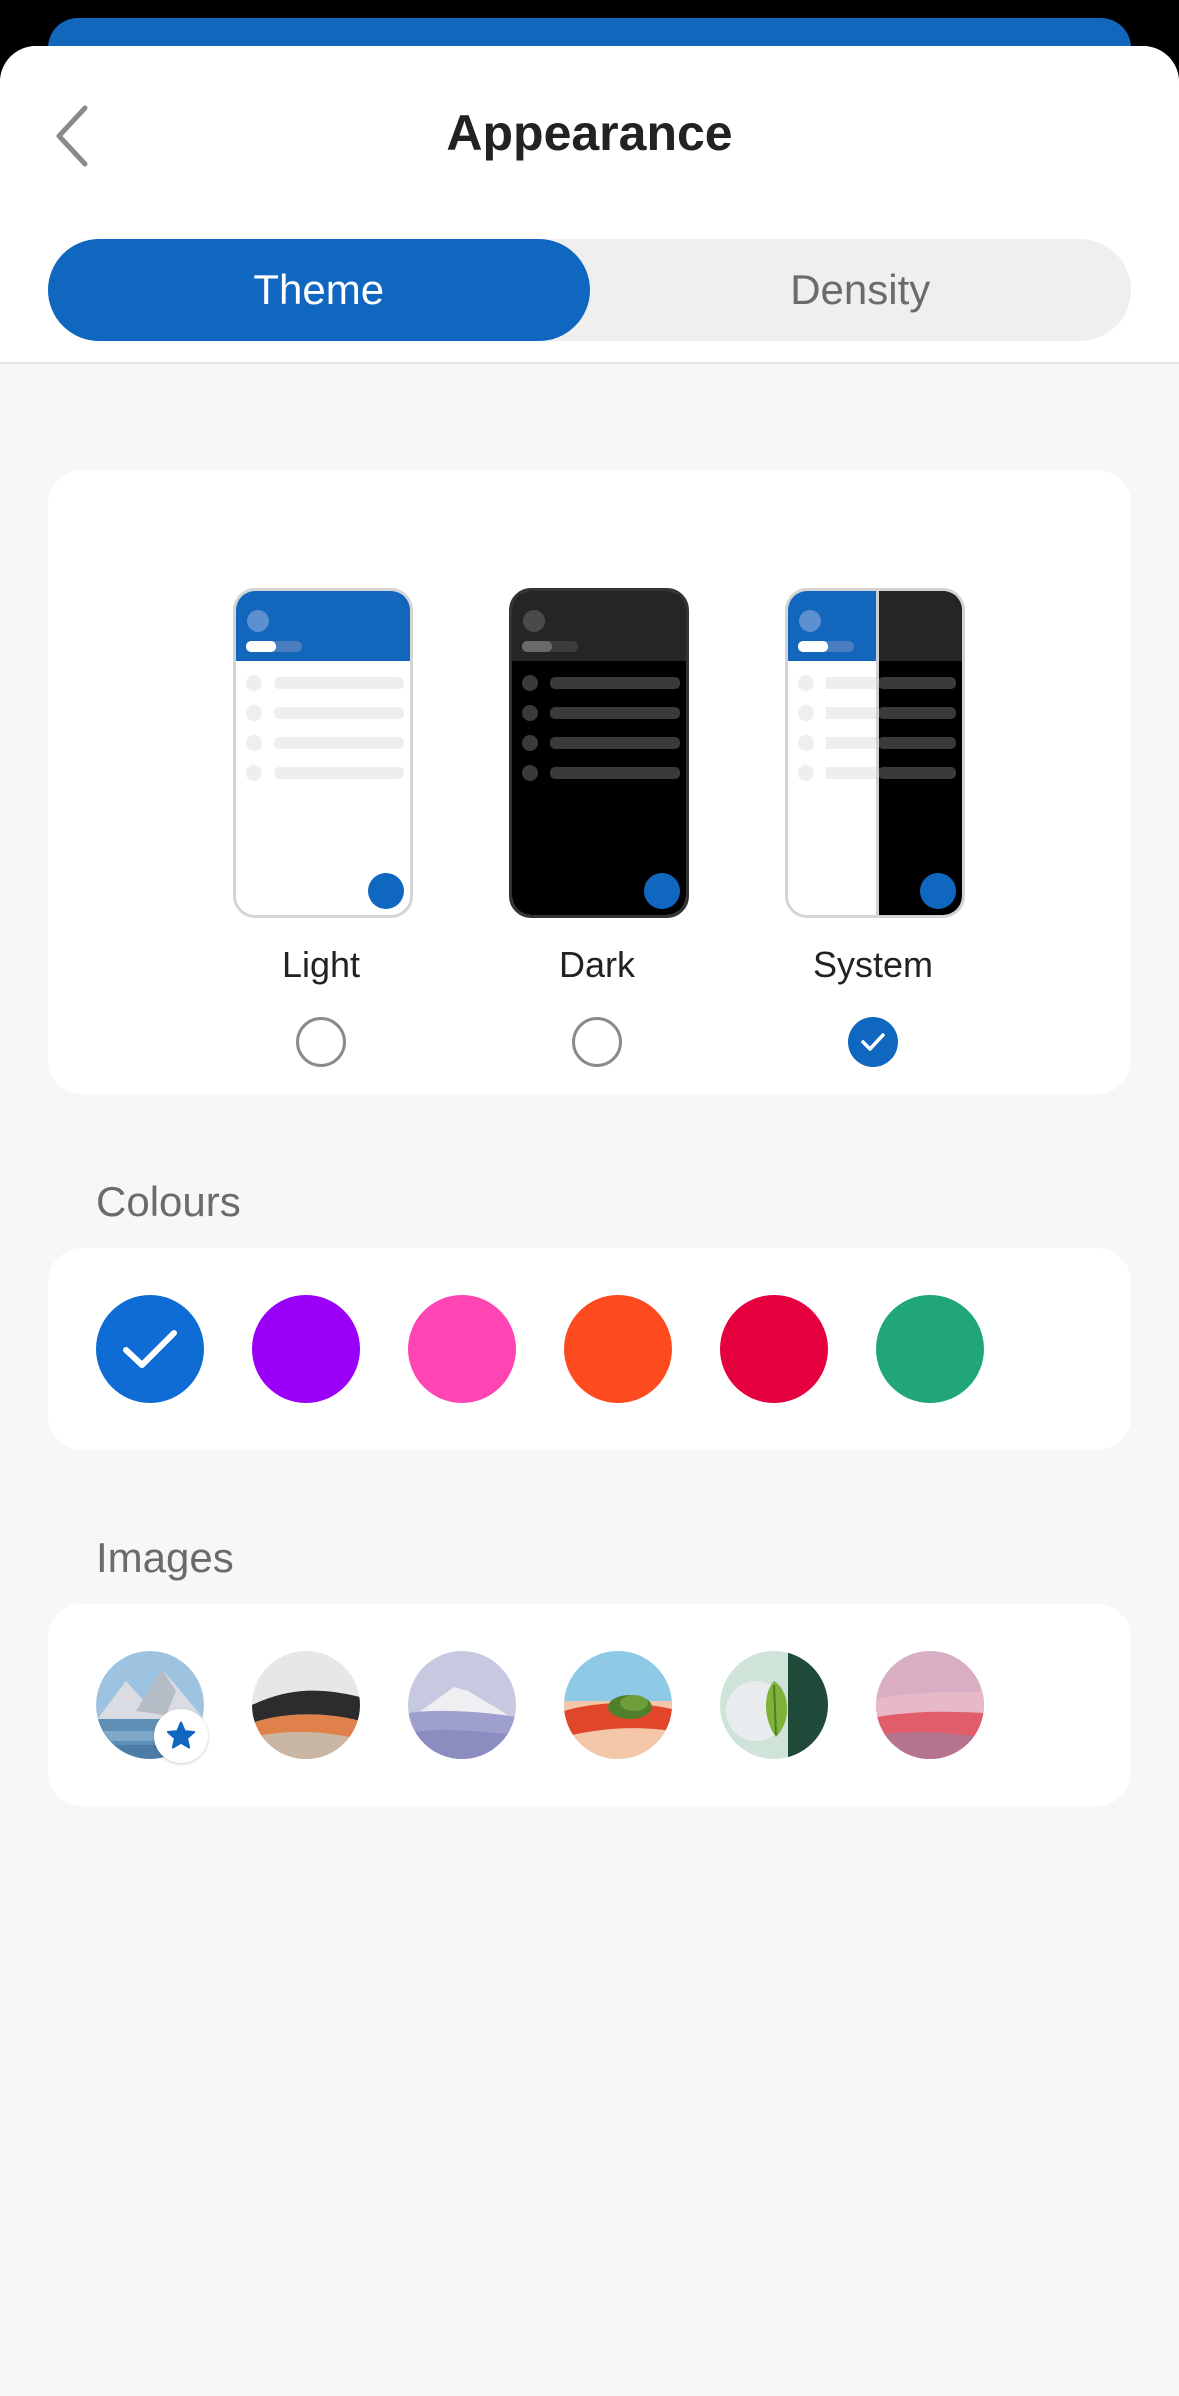 The height and width of the screenshot is (2396, 1179). Describe the element at coordinates (323, 753) in the screenshot. I see `light-theme-preview` at that location.